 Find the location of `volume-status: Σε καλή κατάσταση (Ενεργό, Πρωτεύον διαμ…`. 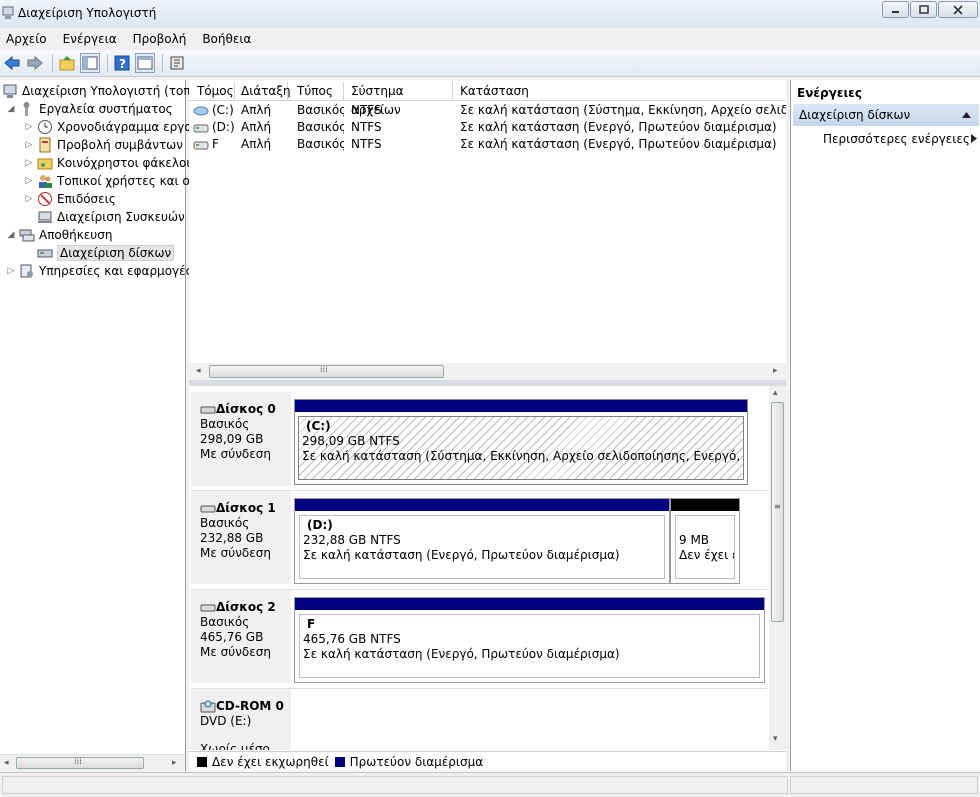

volume-status: Σε καλή κατάσταση (Ενεργό, Πρωτεύον διαμ… is located at coordinates (618, 144).